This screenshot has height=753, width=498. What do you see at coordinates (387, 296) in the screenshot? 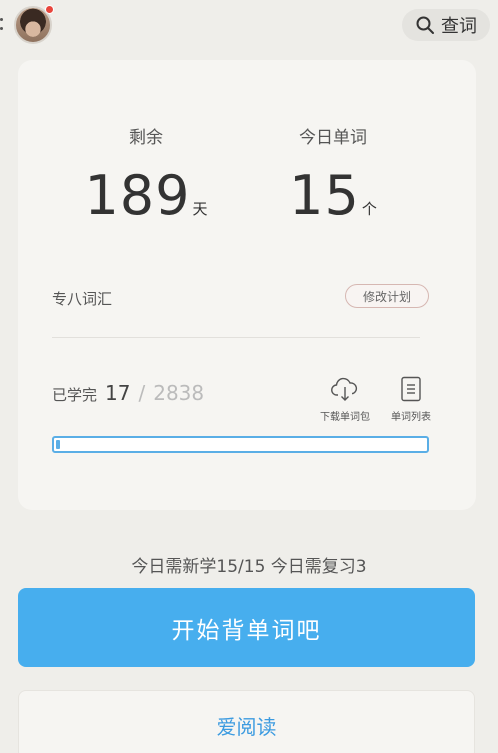
I see `edit-plan-button: 修改计划` at bounding box center [387, 296].